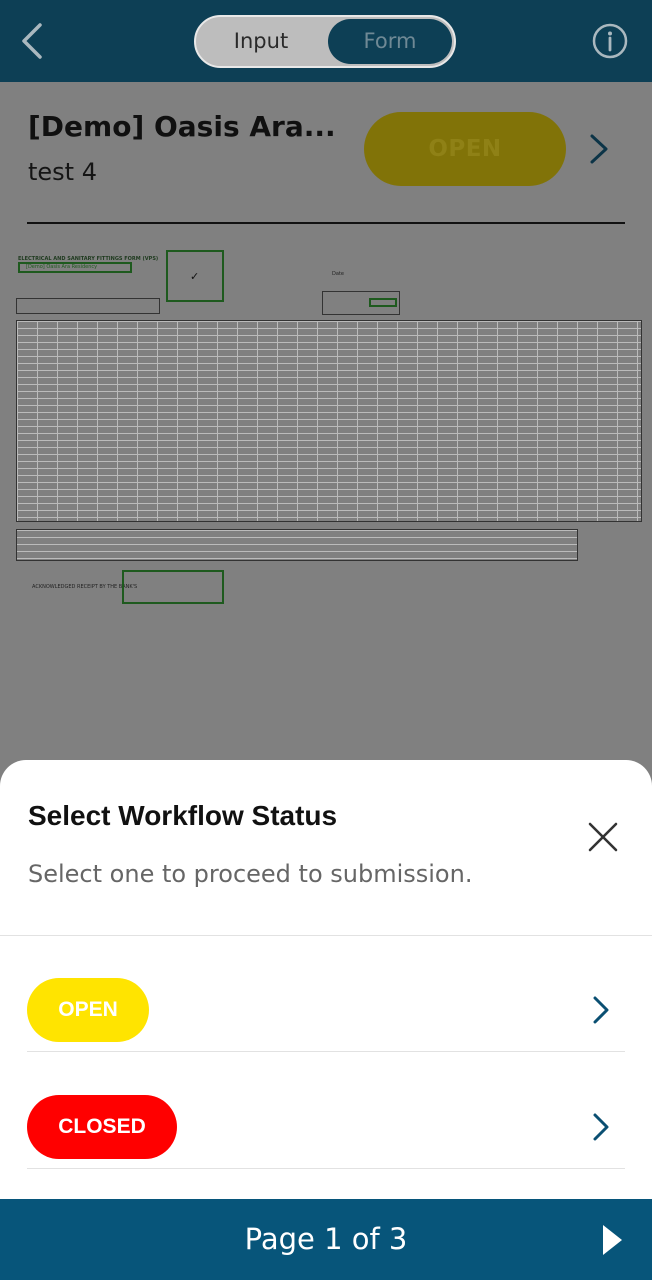  Describe the element at coordinates (603, 837) in the screenshot. I see `close-icon` at that location.